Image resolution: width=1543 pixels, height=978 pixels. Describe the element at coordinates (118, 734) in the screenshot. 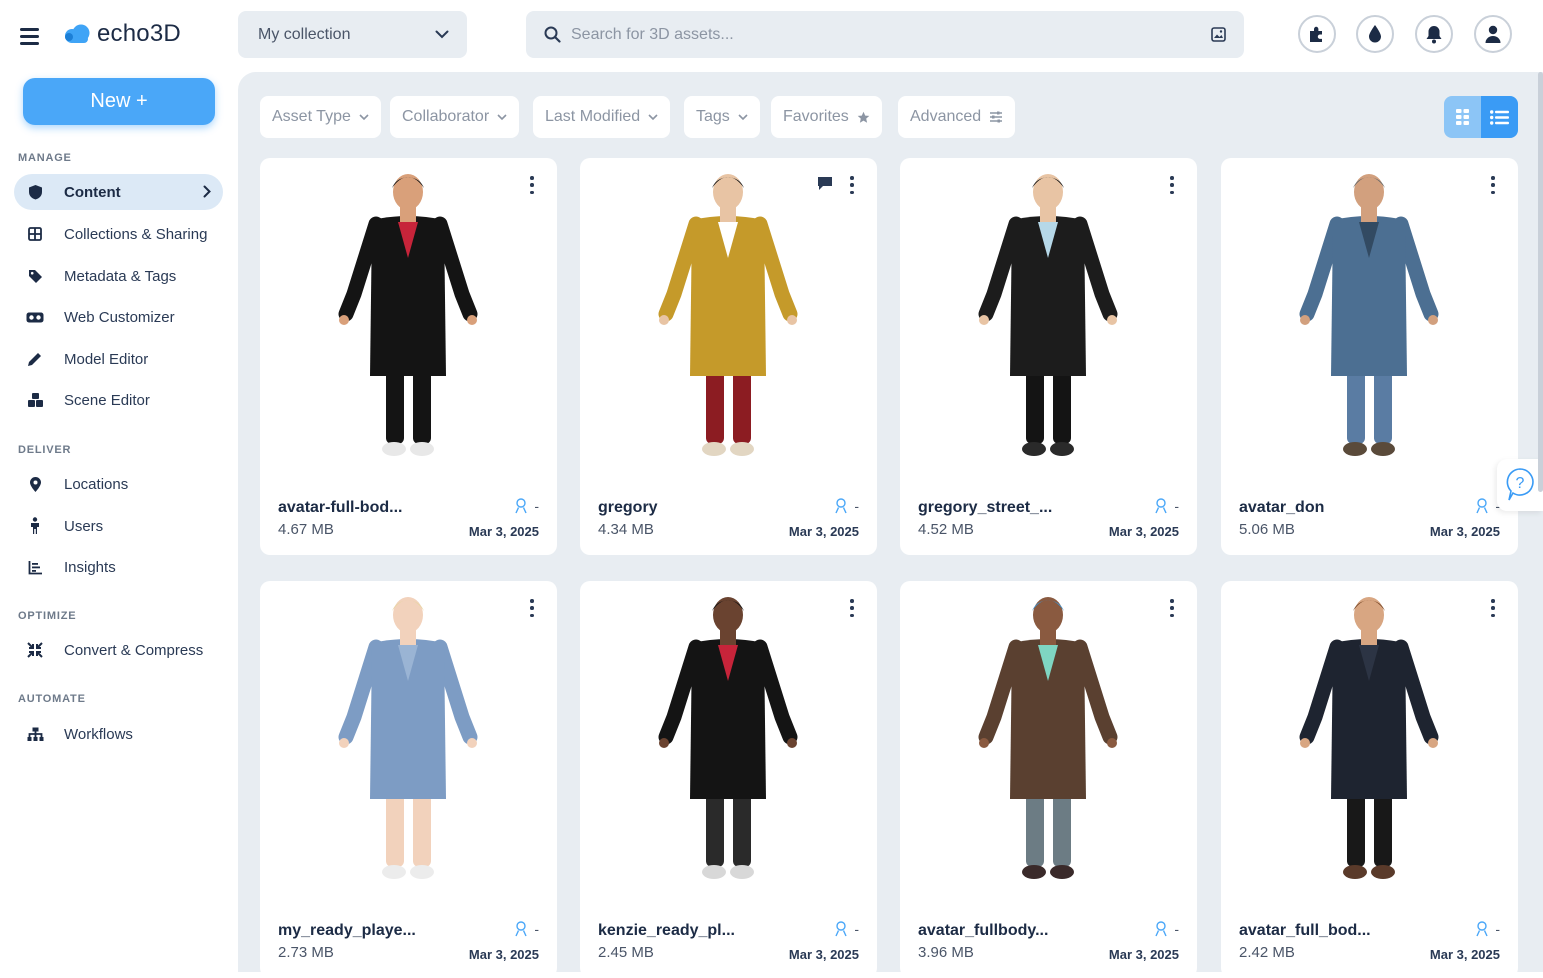

I see `sidebar-item-workflows: Workflows` at that location.